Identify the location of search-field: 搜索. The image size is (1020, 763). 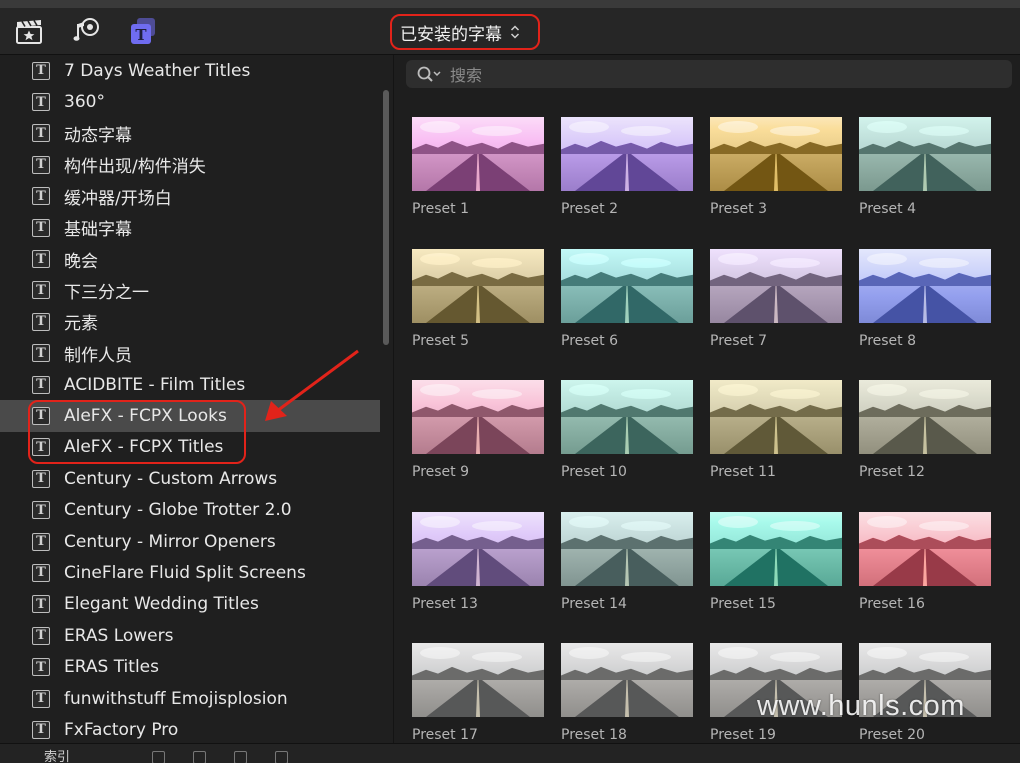
(709, 74).